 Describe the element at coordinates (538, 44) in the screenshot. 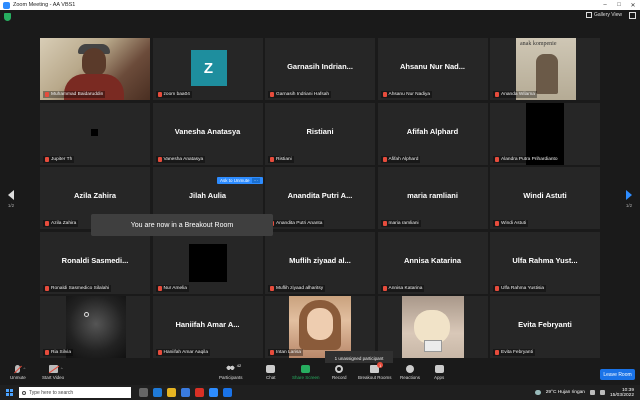

I see `profile-photo-text: anak kompenie` at that location.